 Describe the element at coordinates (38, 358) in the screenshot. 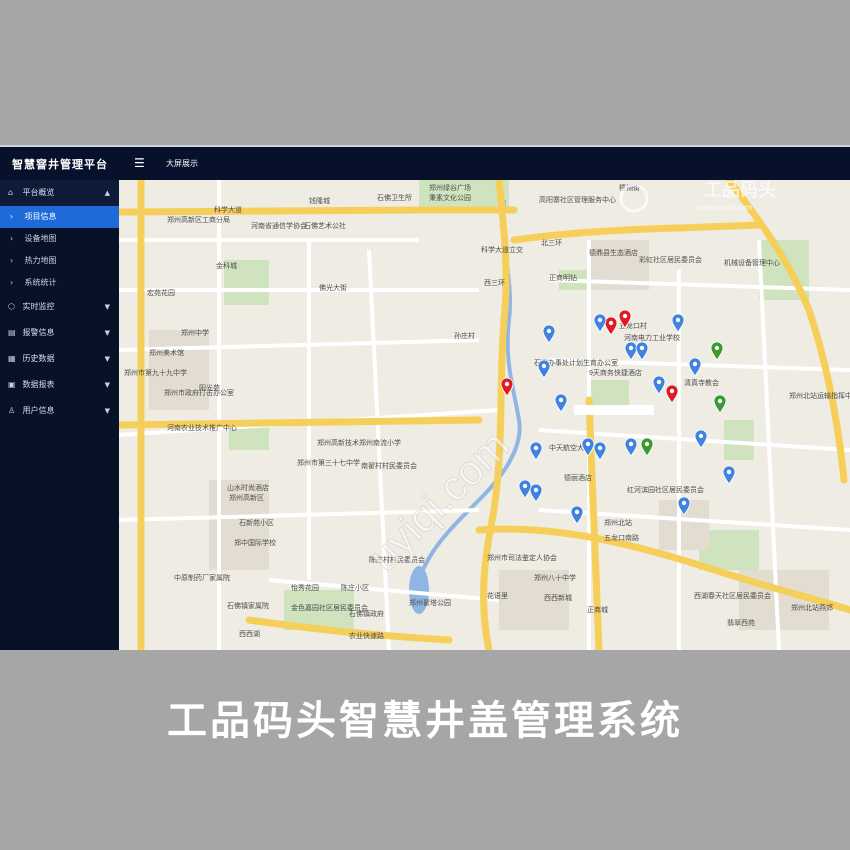

I see `nav-group-label: 历史数据` at that location.